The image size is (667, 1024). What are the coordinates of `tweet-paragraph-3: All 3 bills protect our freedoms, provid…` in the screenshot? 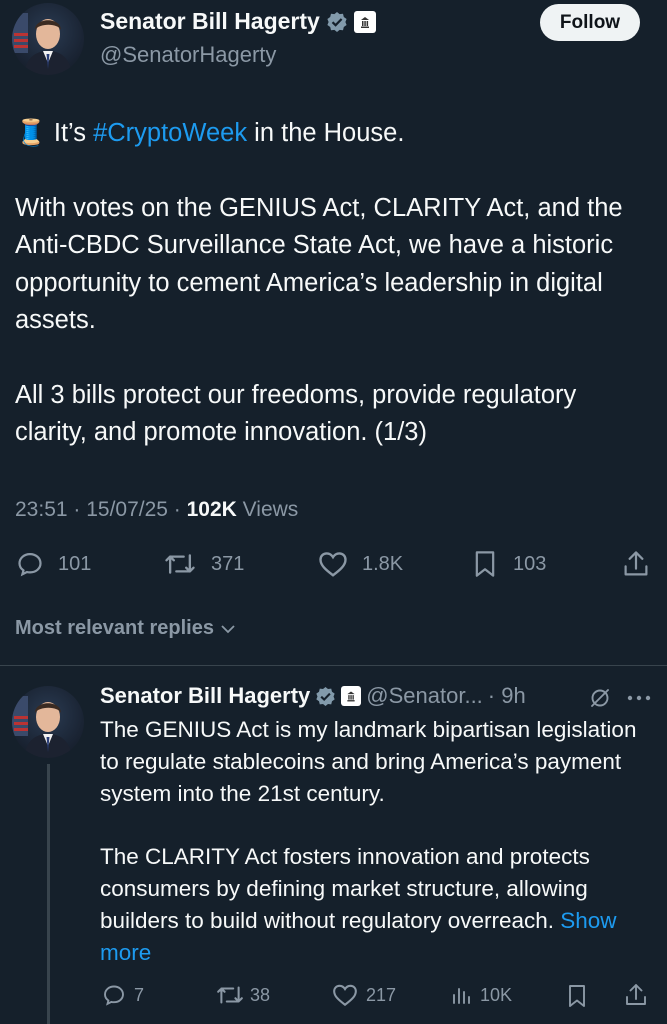 It's located at (296, 413).